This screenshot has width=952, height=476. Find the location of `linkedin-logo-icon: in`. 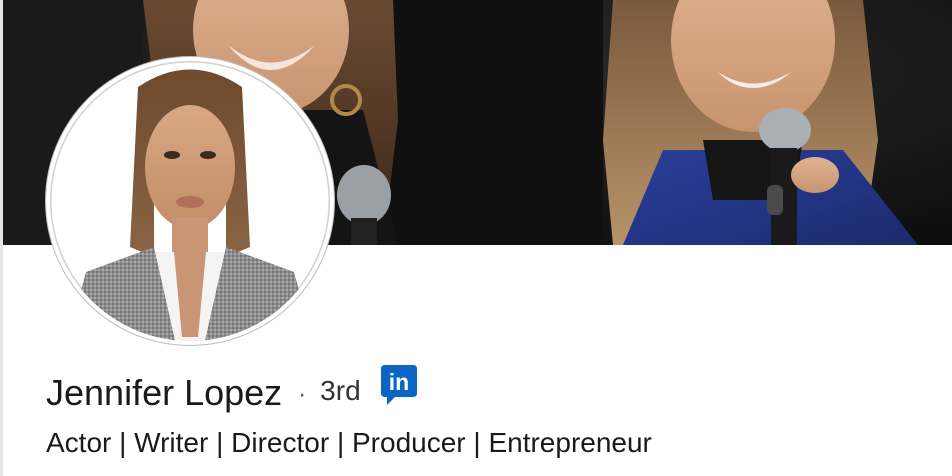

linkedin-logo-icon: in is located at coordinates (398, 385).